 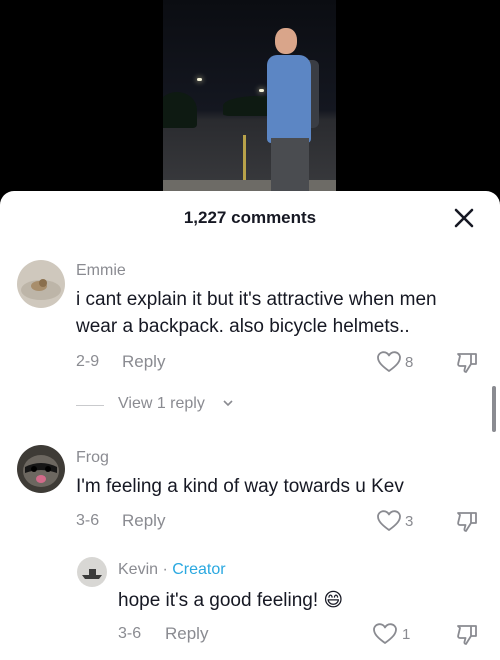 I want to click on close-button, so click(x=464, y=218).